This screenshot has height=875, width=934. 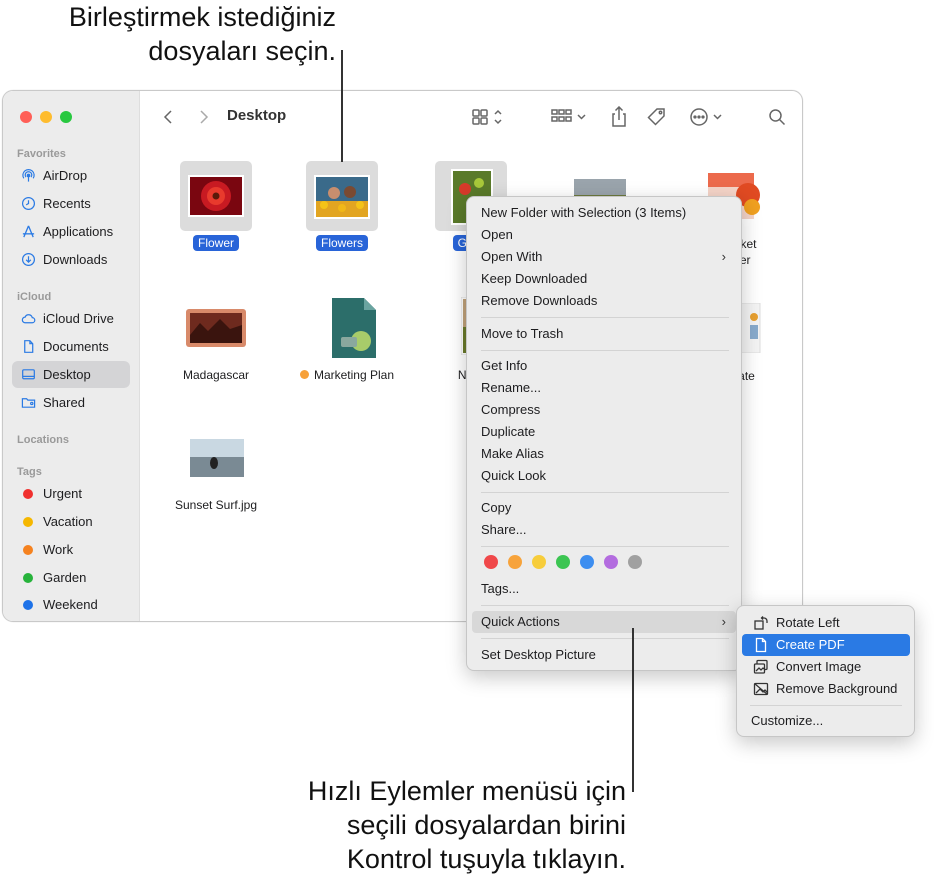 I want to click on search-button, so click(x=777, y=117).